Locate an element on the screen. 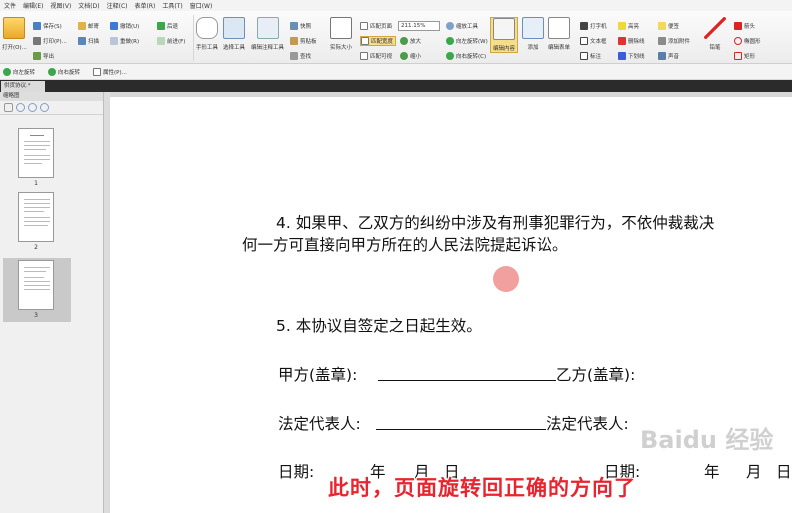 Image resolution: width=792 pixels, height=513 pixels. forward-arrow-icon is located at coordinates (161, 41).